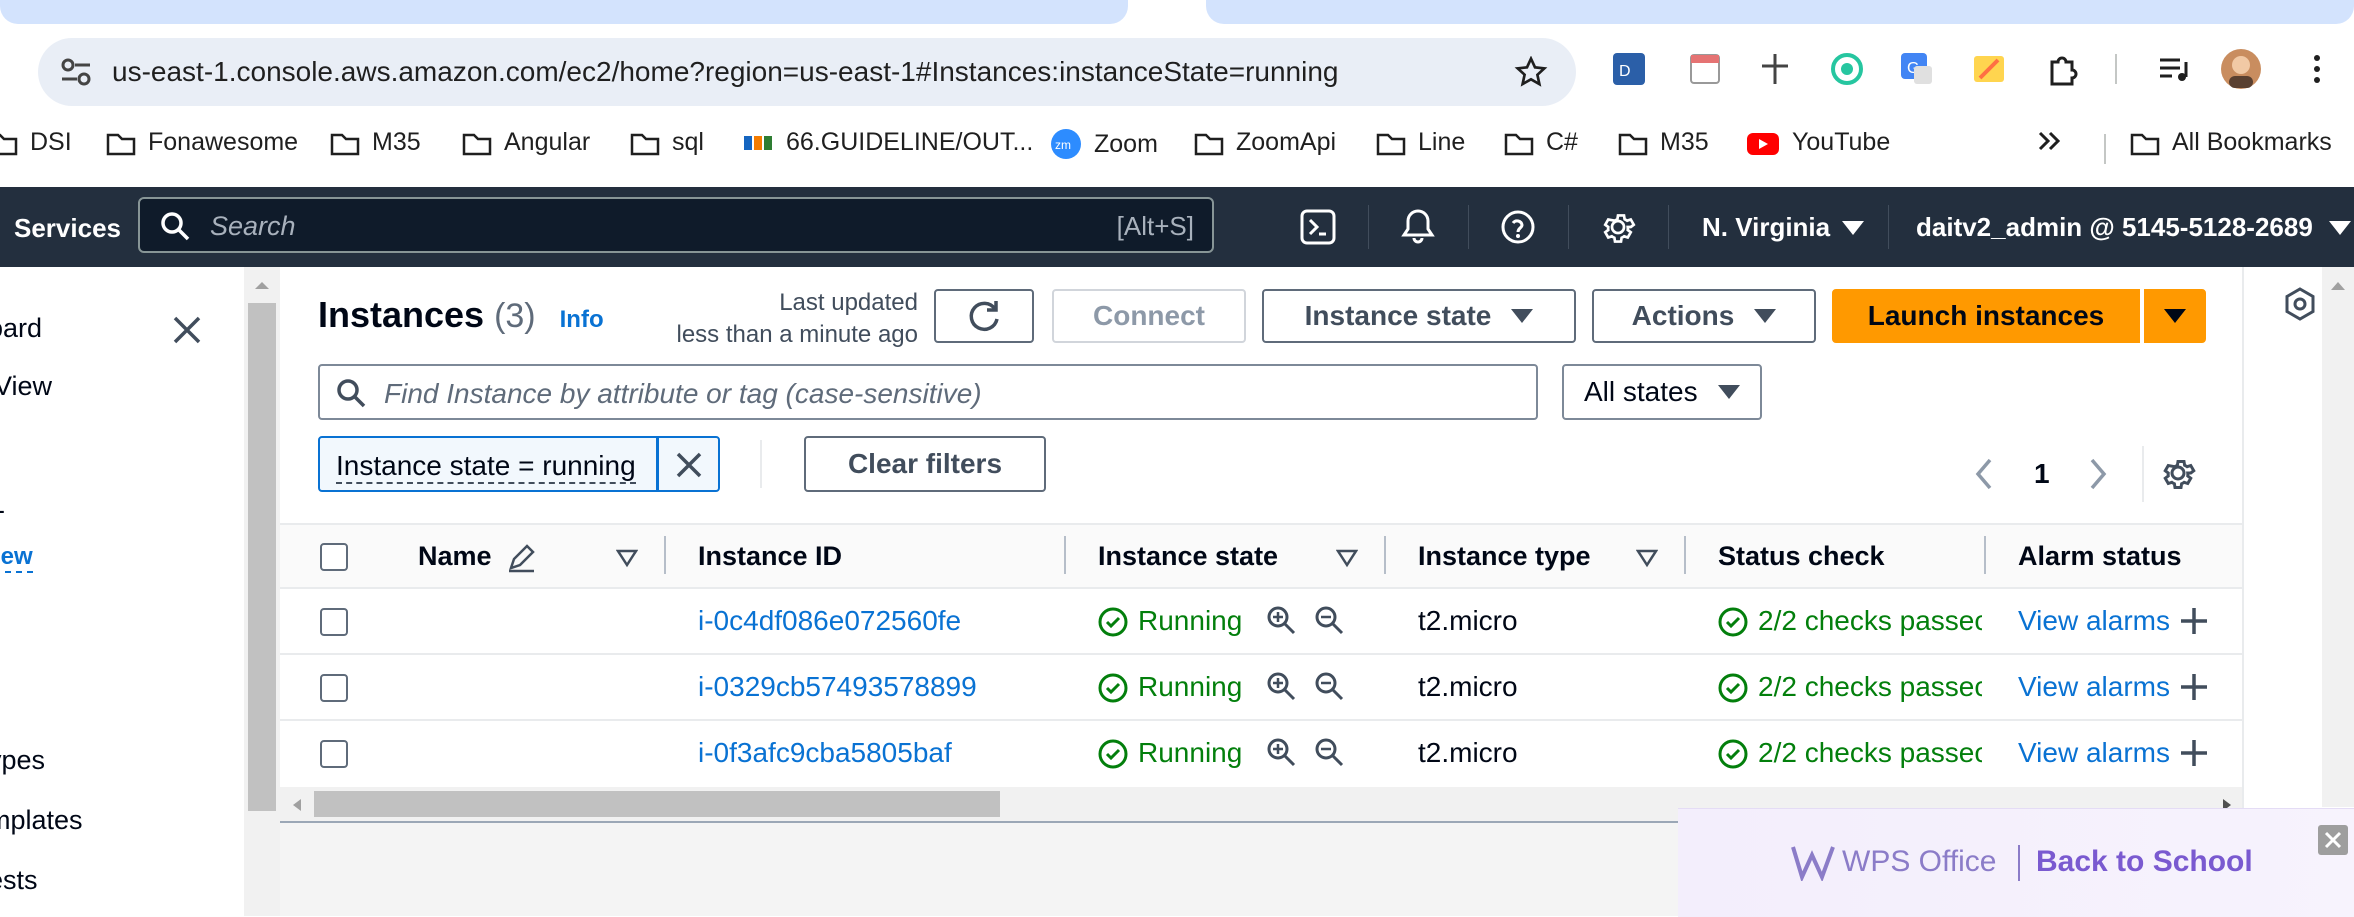 The width and height of the screenshot is (2354, 917). I want to click on column-header-alarm-status: Alarm status, so click(2100, 556).